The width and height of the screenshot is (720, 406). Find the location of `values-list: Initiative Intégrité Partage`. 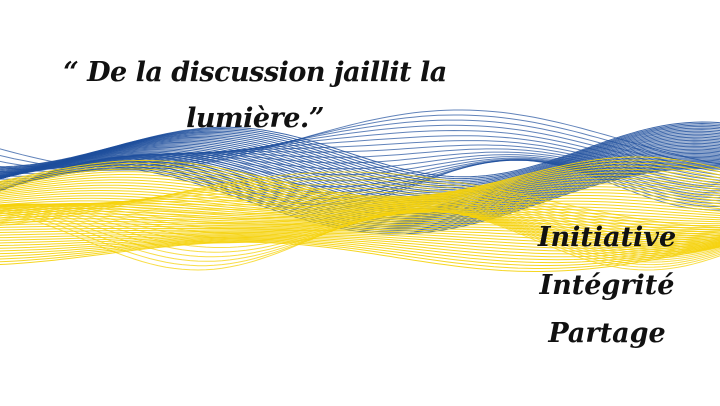

values-list: Initiative Intégrité Partage is located at coordinates (607, 286).